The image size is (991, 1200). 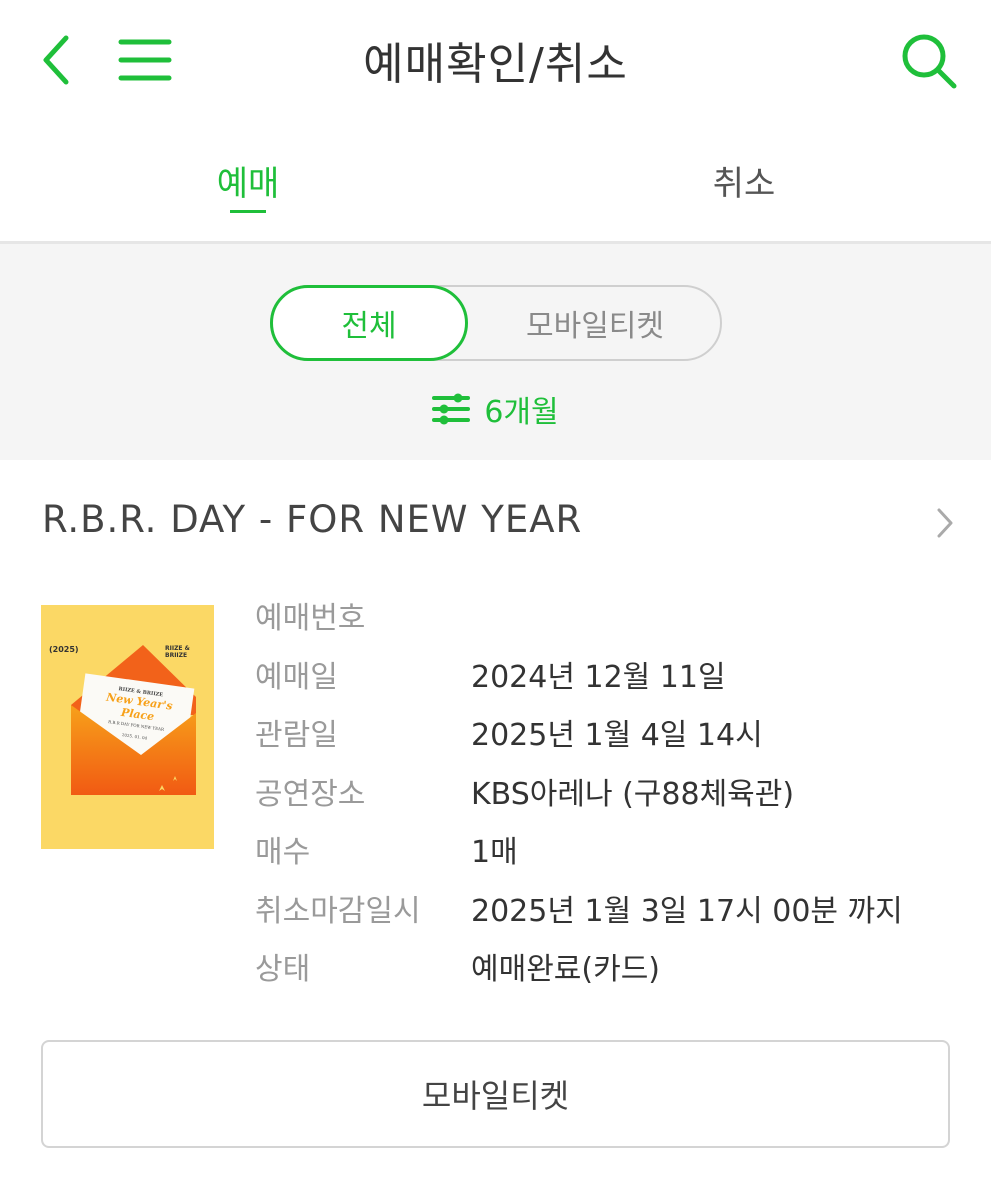 I want to click on detail-value-booking-date: 2024년 12월 11일, so click(x=598, y=677).